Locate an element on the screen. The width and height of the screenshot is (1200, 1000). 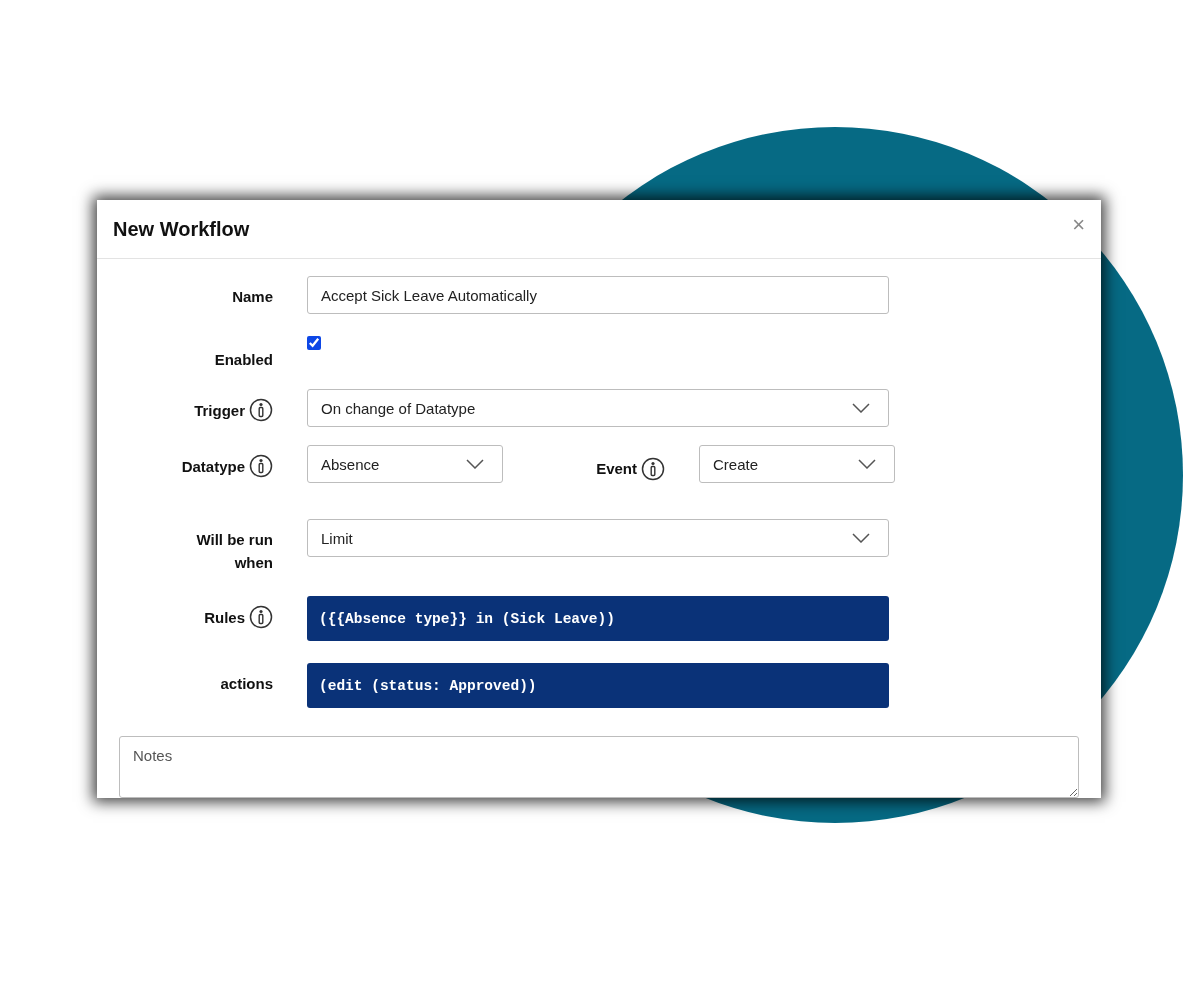
field-label: Will be run when is located at coordinates (234, 552).